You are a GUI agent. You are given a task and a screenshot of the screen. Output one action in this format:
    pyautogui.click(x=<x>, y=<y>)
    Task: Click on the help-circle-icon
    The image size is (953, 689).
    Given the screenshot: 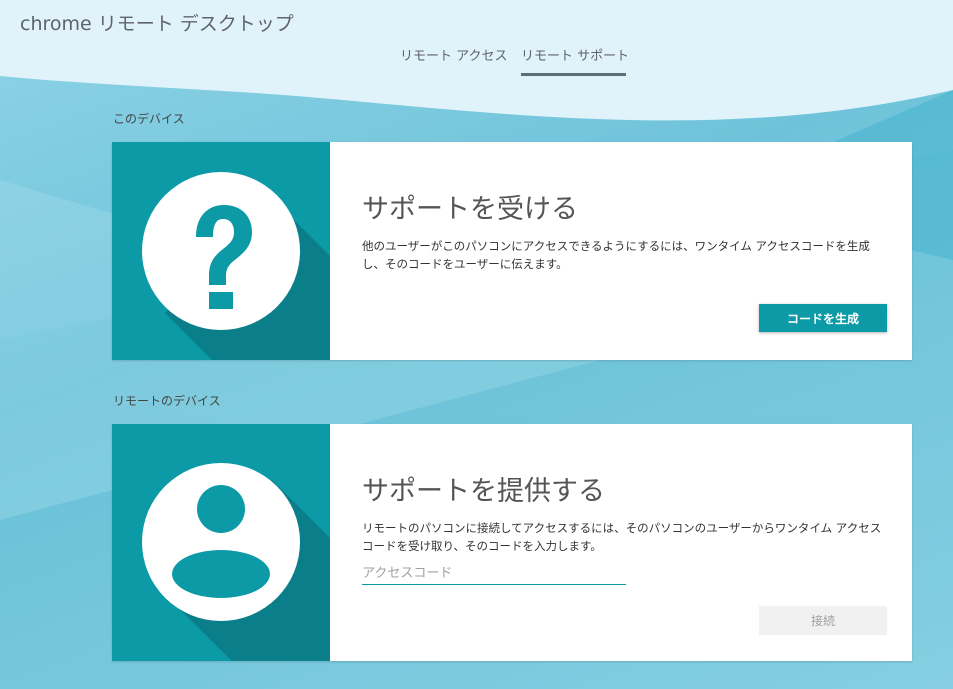 What is the action you would take?
    pyautogui.click(x=236, y=266)
    